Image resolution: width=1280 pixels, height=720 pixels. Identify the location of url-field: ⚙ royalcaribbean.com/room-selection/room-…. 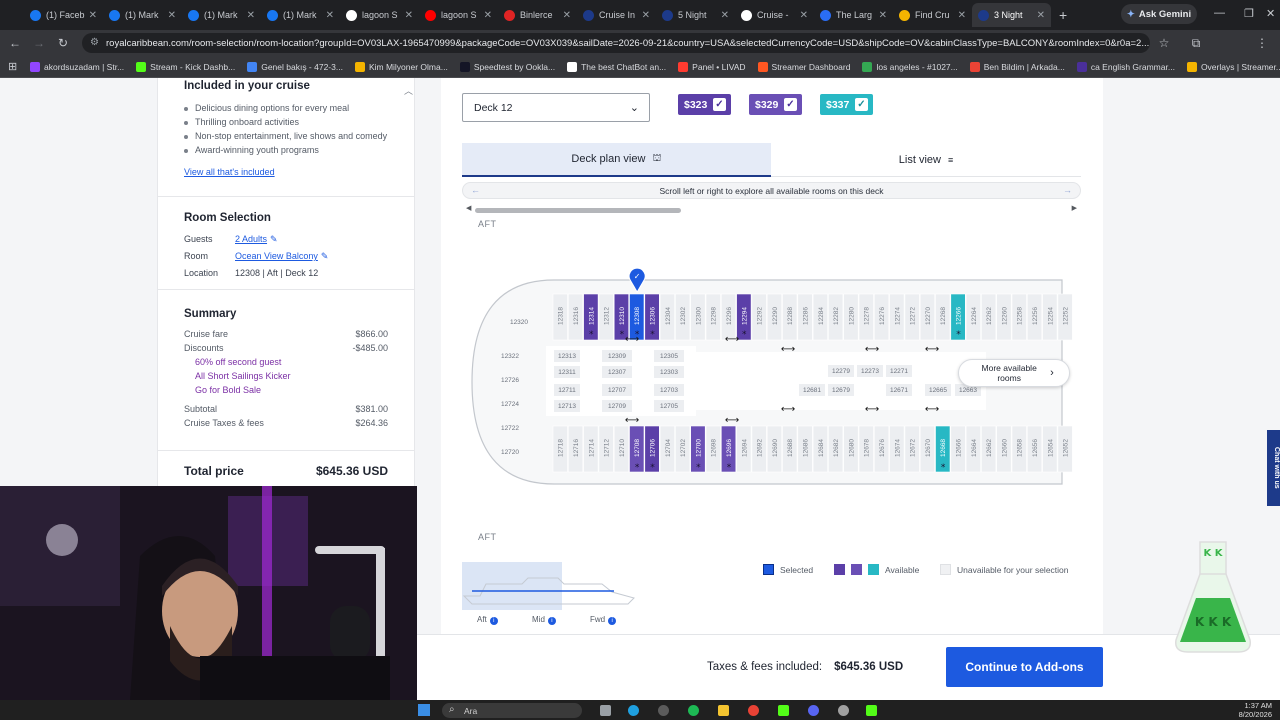
(616, 43).